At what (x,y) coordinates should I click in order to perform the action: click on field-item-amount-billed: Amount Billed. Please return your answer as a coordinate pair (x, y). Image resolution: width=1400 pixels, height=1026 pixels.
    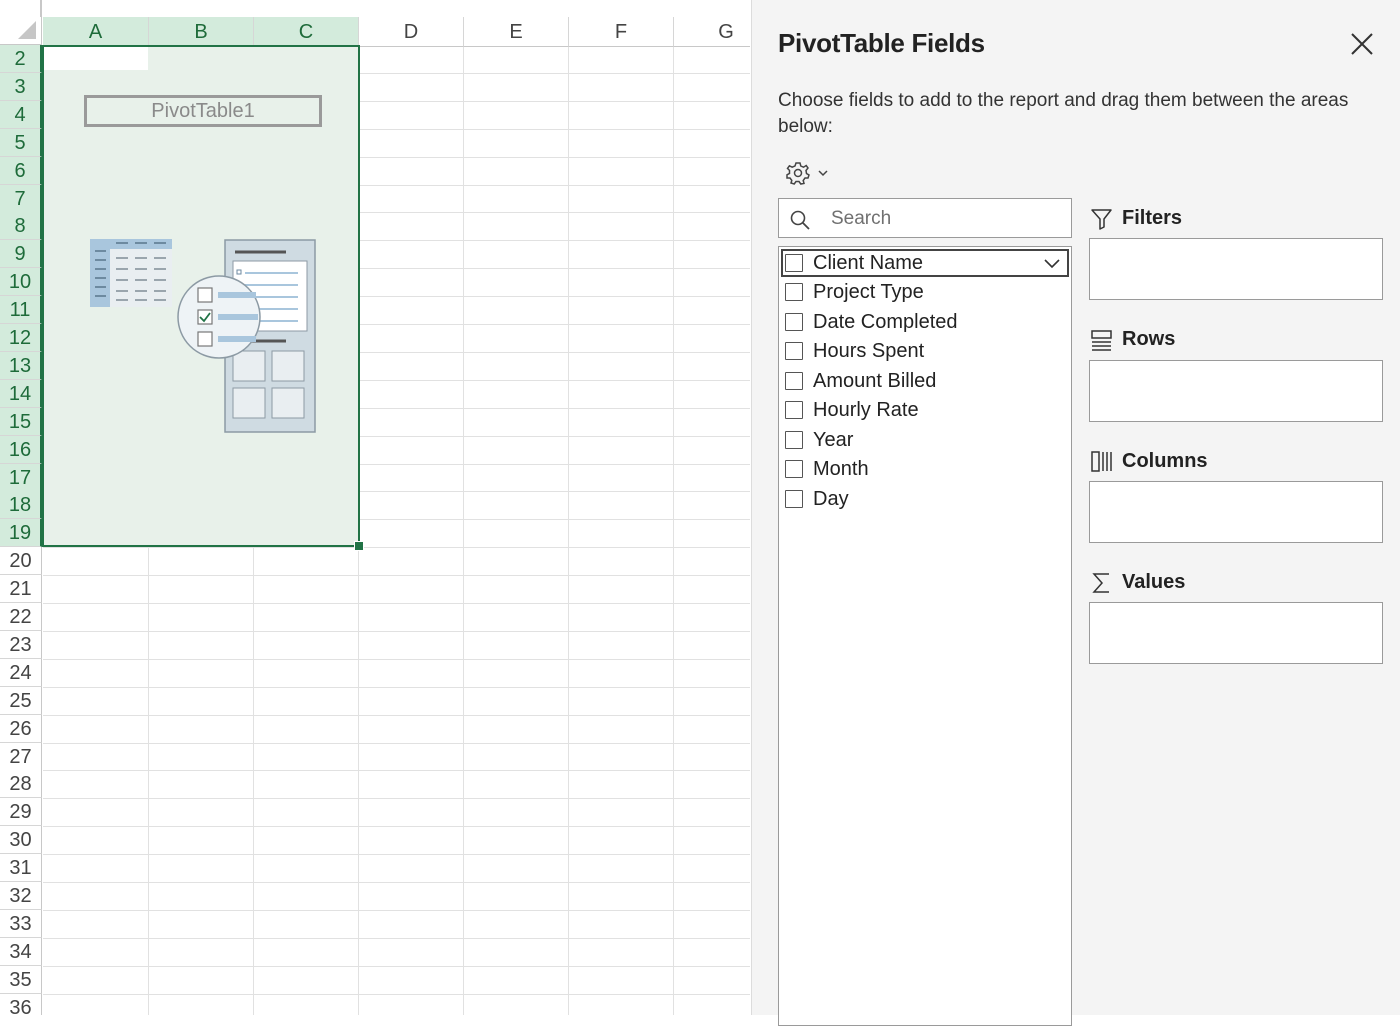
    Looking at the image, I should click on (925, 382).